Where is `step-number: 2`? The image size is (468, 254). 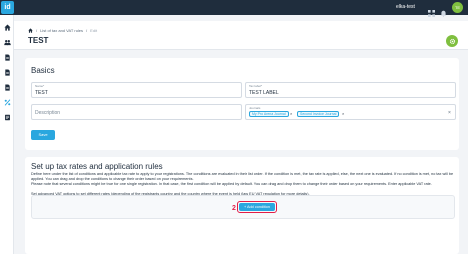 step-number: 2 is located at coordinates (234, 208).